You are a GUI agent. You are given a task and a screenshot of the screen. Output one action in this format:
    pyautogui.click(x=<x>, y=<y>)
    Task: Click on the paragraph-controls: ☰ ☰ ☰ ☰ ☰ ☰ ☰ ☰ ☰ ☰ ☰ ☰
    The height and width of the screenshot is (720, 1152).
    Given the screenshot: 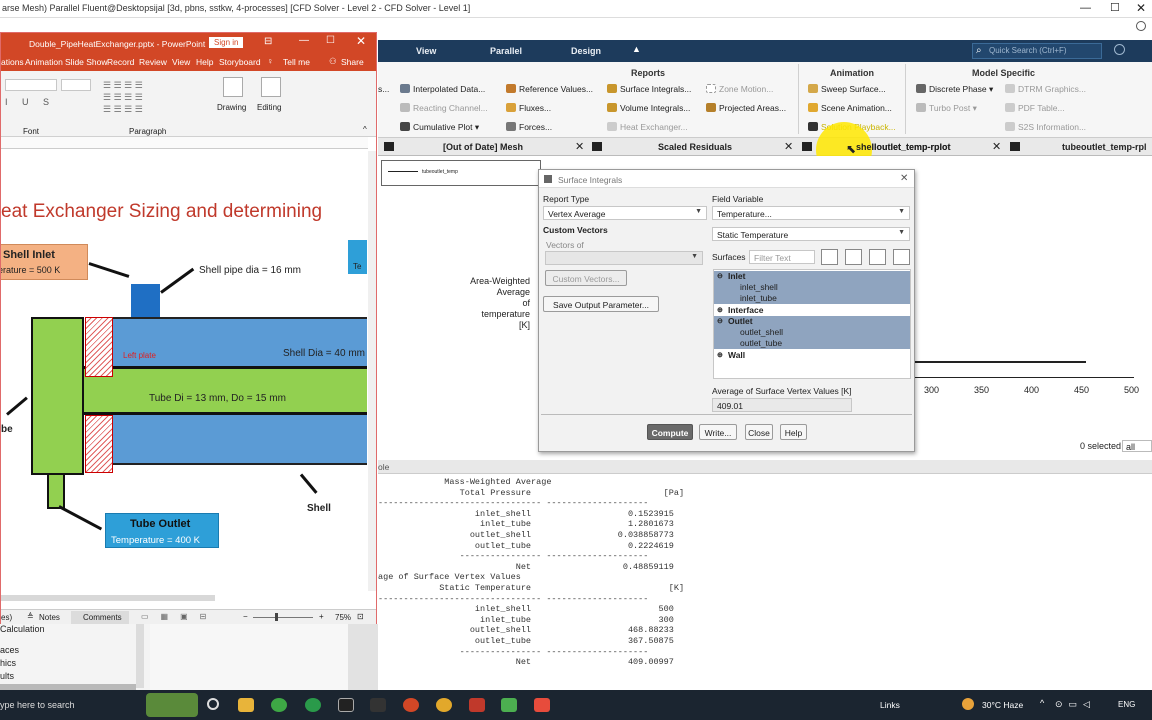 What is the action you would take?
    pyautogui.click(x=146, y=99)
    